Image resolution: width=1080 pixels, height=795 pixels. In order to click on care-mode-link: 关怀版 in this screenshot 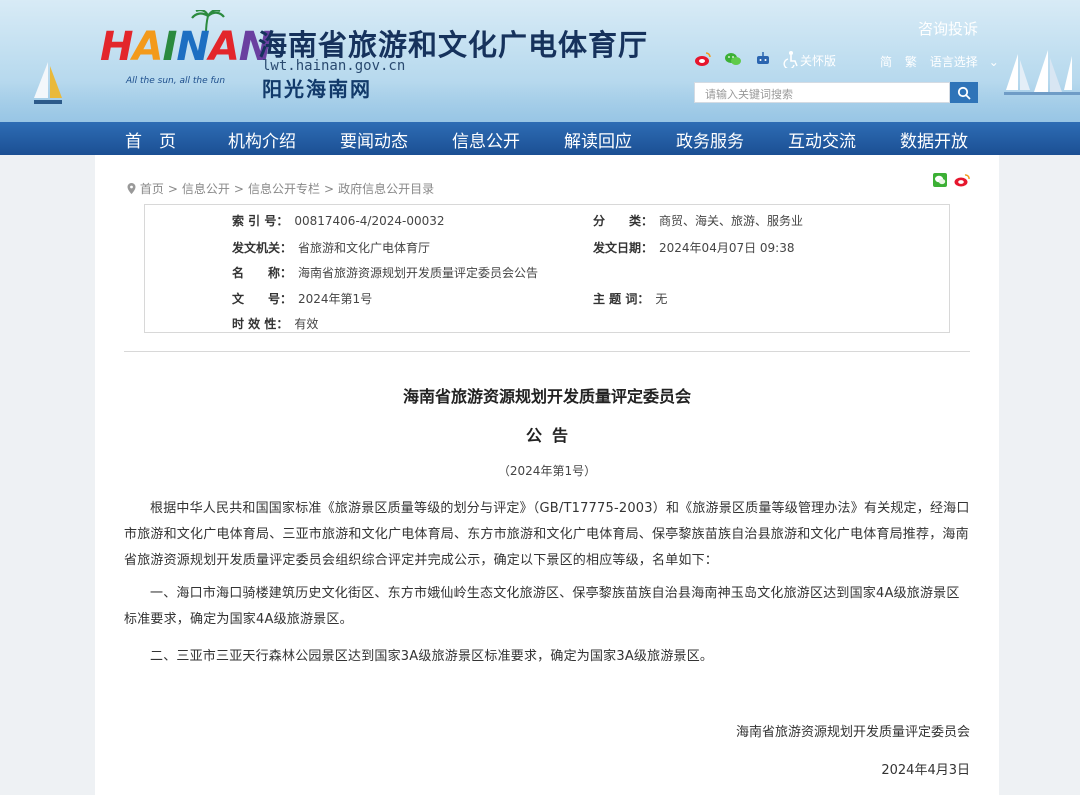, I will do `click(818, 60)`.